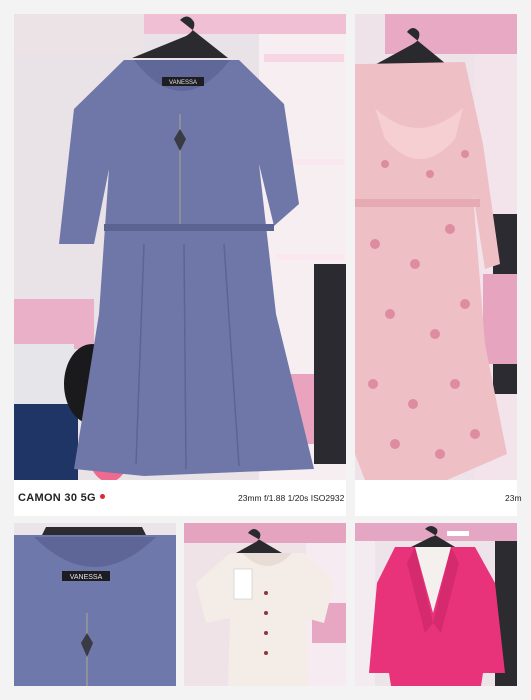 The height and width of the screenshot is (700, 531). Describe the element at coordinates (183, 83) in the screenshot. I see `dress-brand-tag: VANESSA` at that location.